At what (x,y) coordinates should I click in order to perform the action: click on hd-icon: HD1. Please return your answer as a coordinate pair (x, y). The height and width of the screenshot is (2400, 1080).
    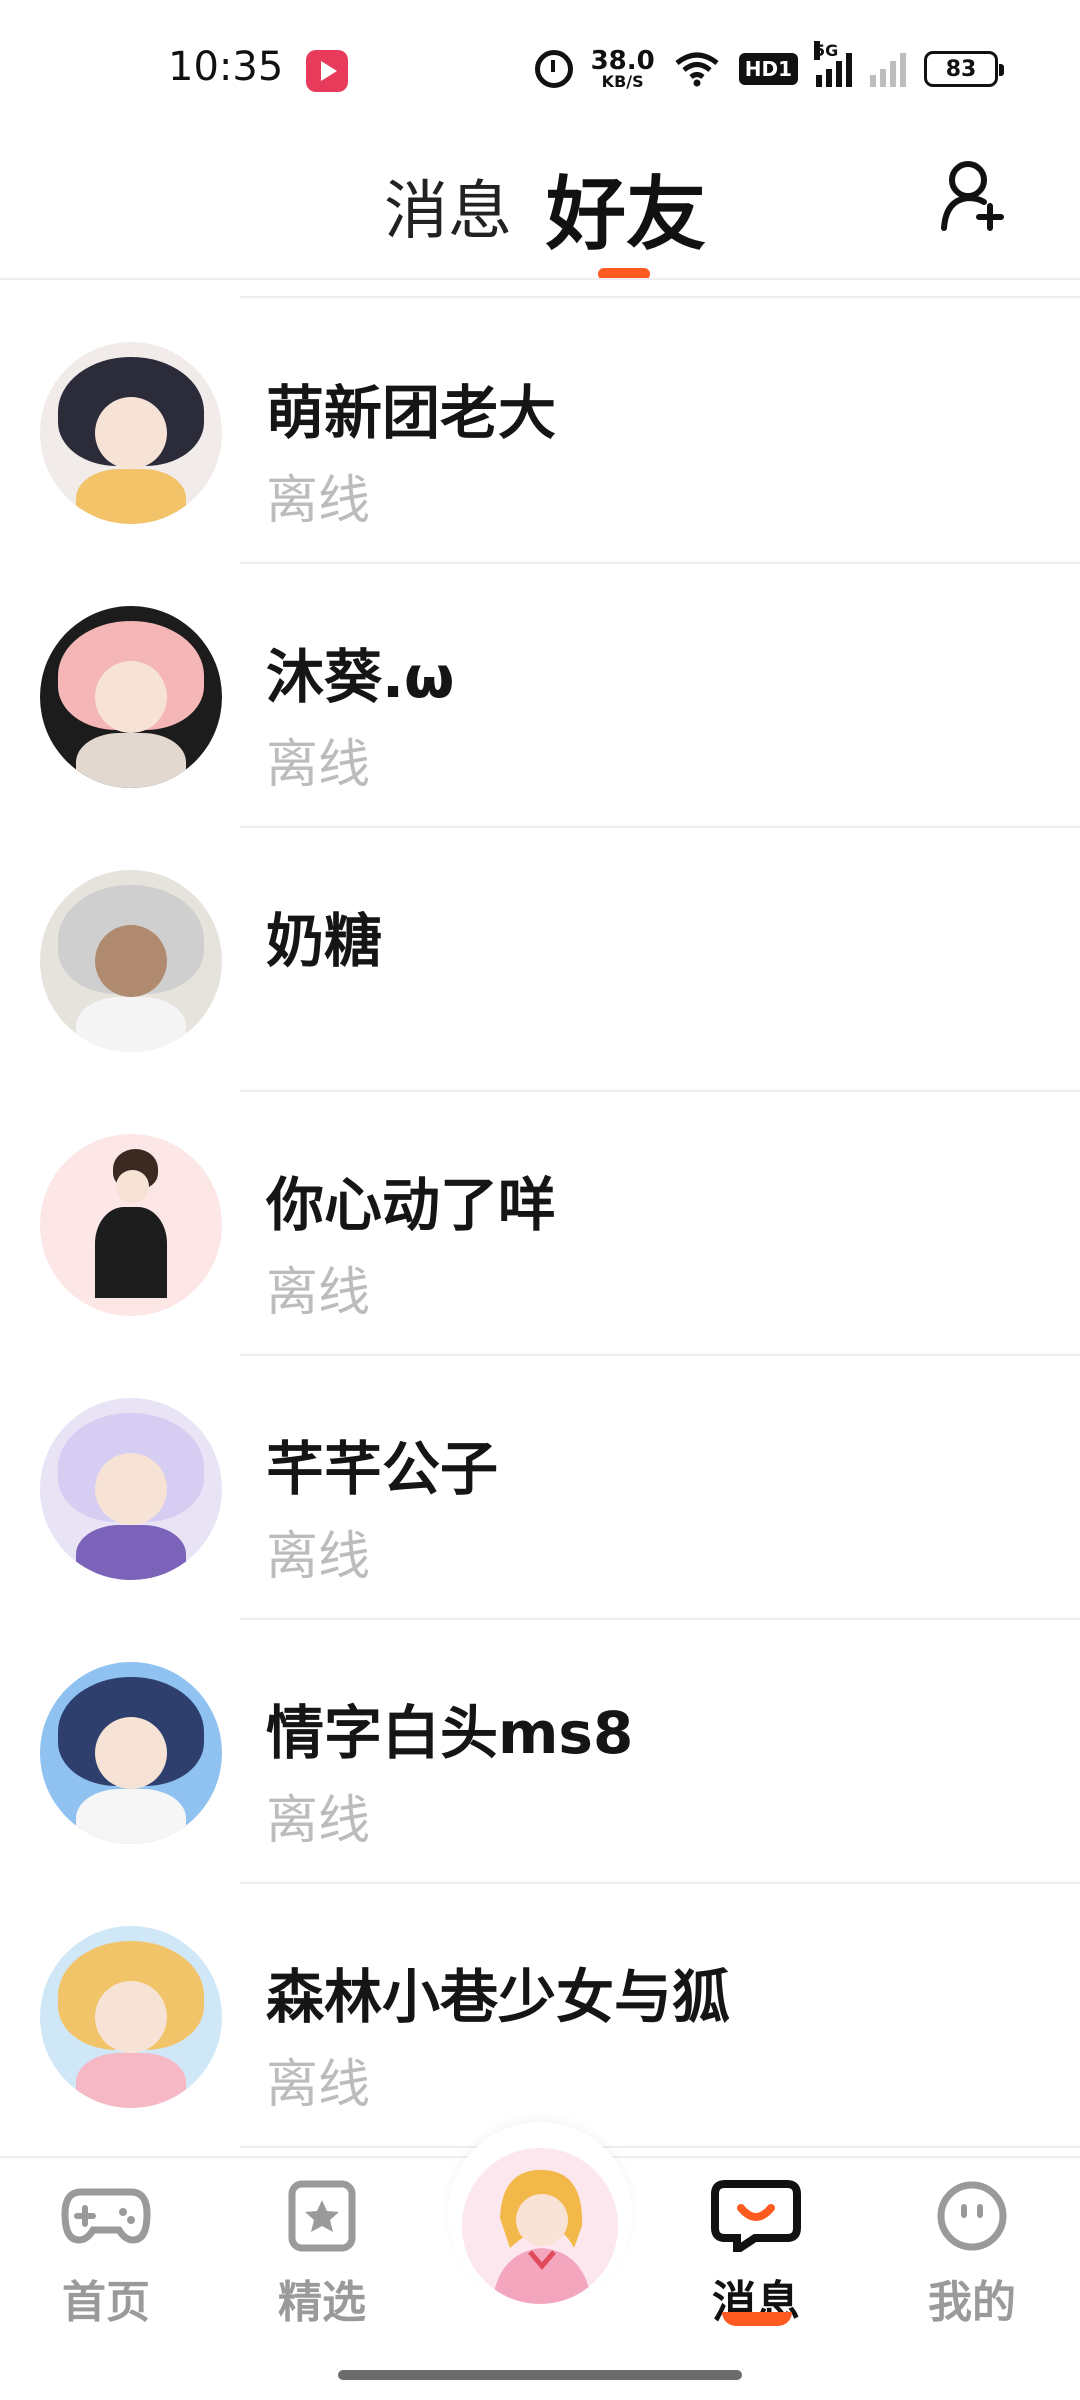
    Looking at the image, I should click on (768, 69).